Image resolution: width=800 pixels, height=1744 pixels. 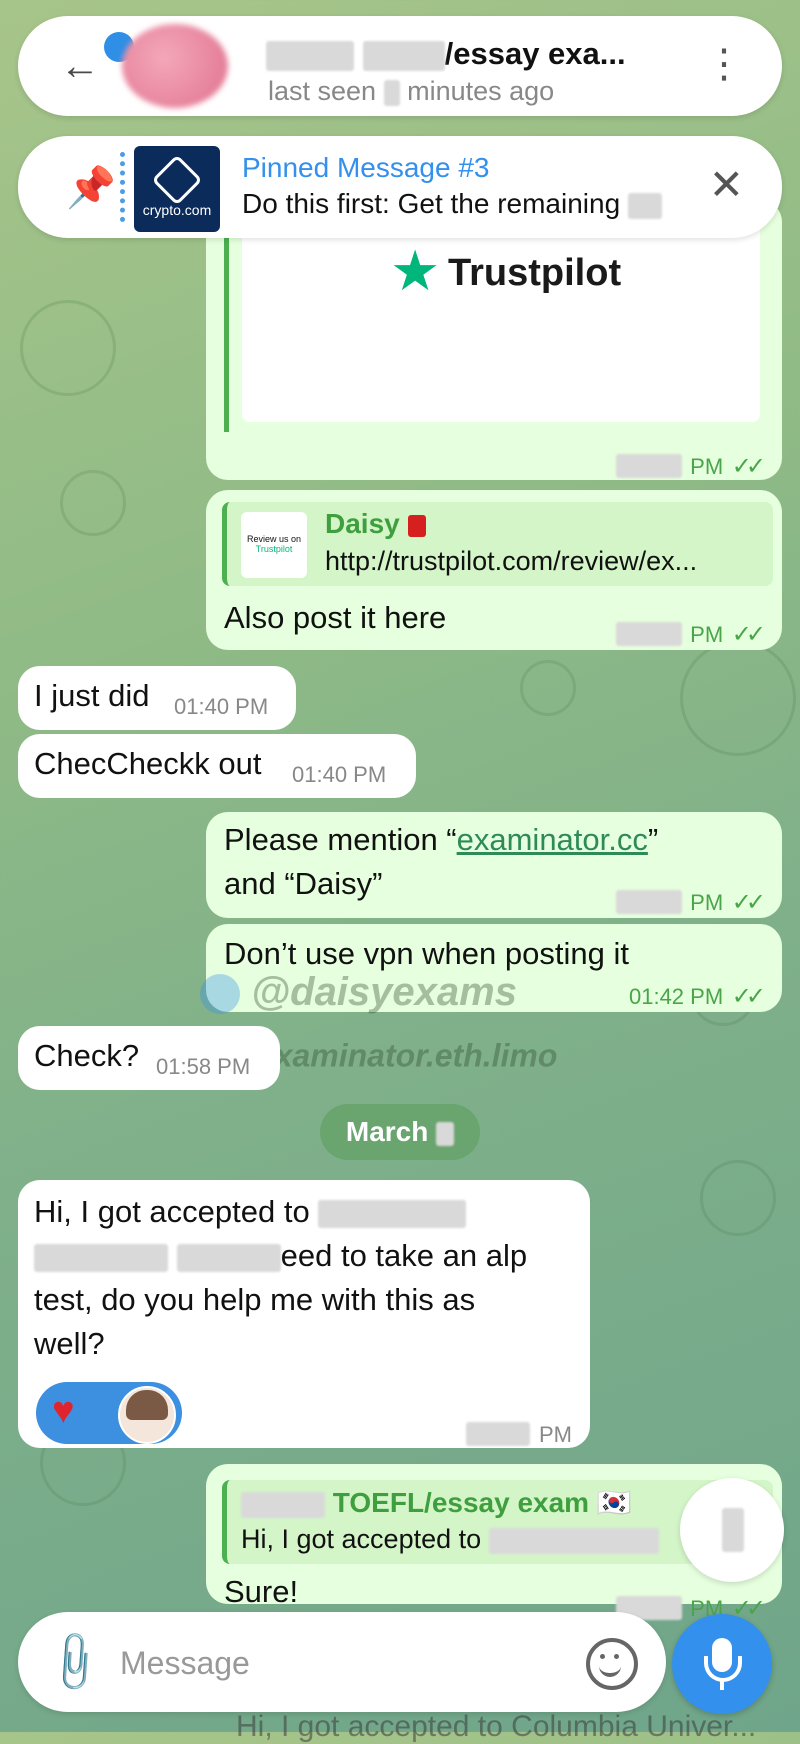 I want to click on message-input, so click(x=330, y=1663).